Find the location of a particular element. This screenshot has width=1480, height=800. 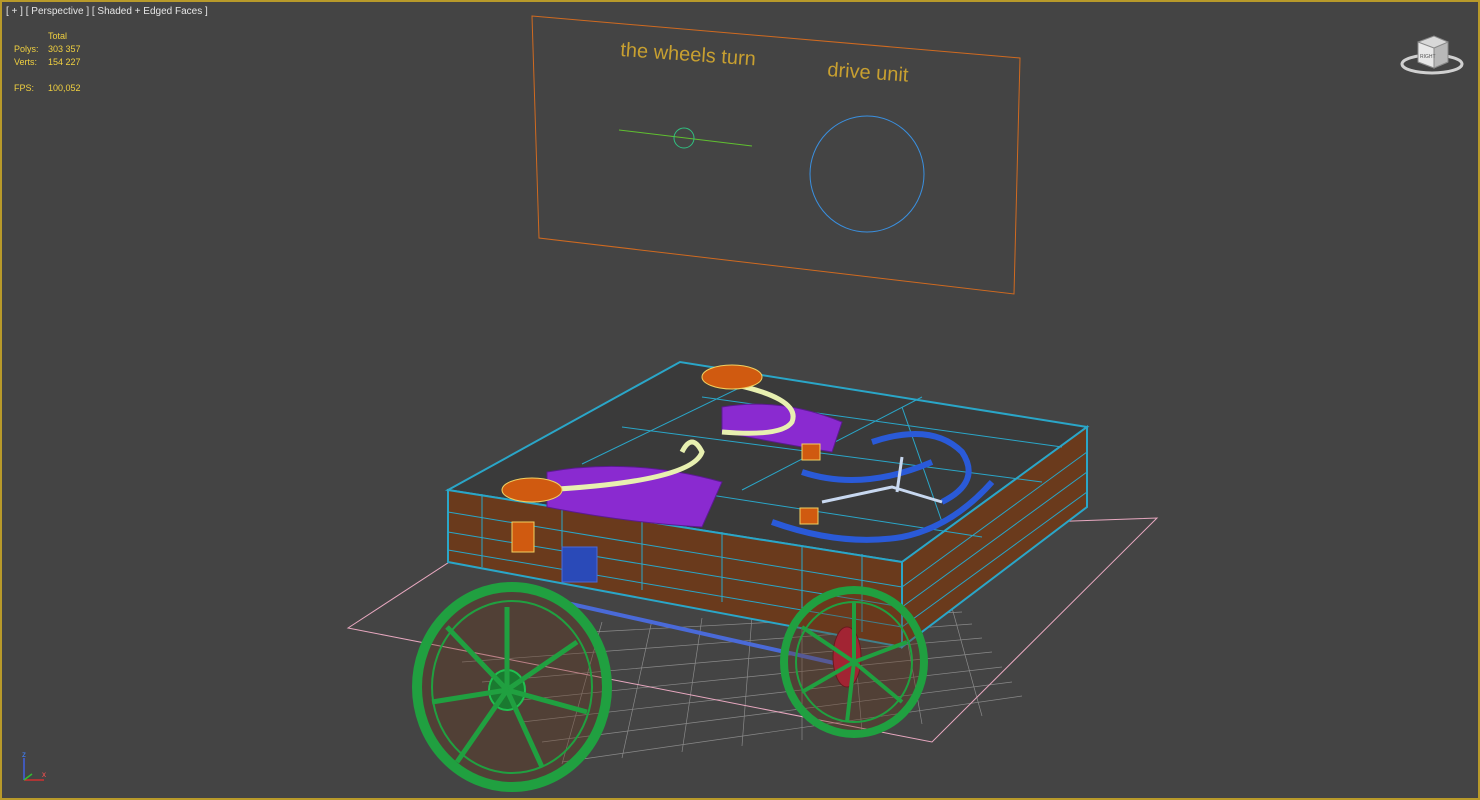

front-left-wheel is located at coordinates (512, 687).